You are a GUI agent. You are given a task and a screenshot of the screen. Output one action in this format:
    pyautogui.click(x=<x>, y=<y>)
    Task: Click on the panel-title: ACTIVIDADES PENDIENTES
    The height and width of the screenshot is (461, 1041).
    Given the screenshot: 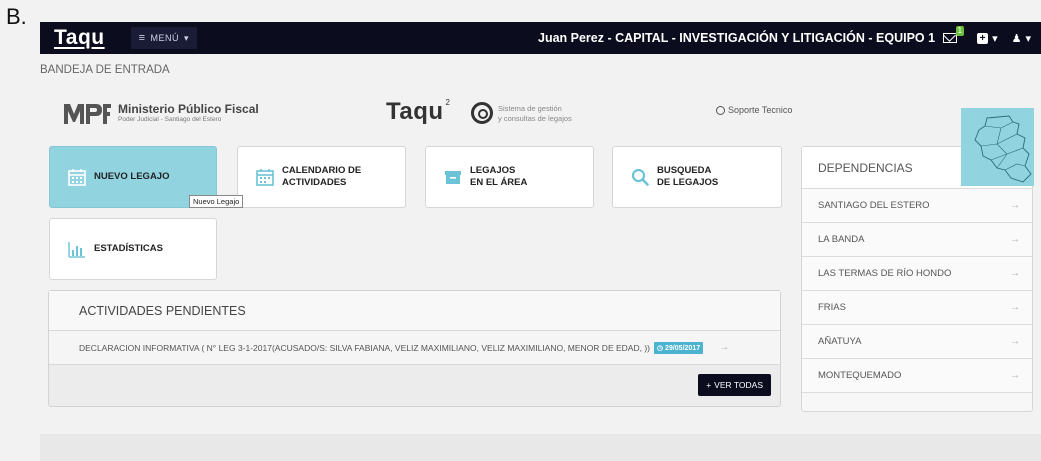 What is the action you would take?
    pyautogui.click(x=414, y=311)
    